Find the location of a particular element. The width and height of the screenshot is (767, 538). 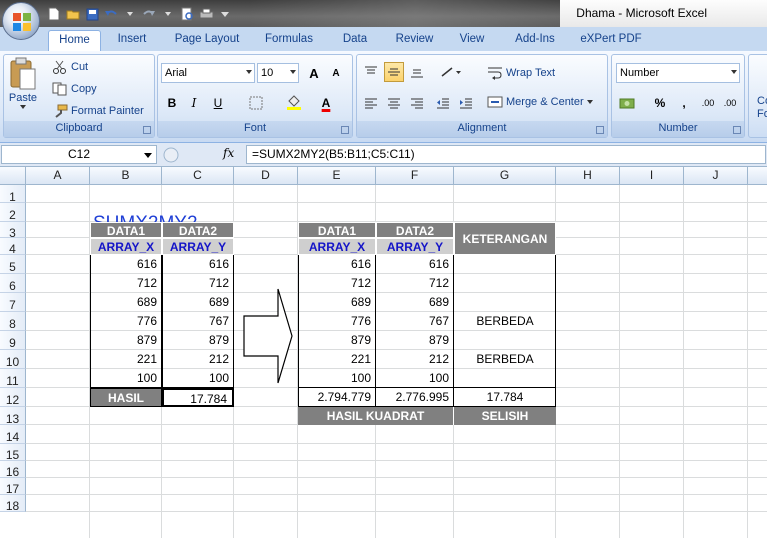

column-header: D is located at coordinates (266, 176).